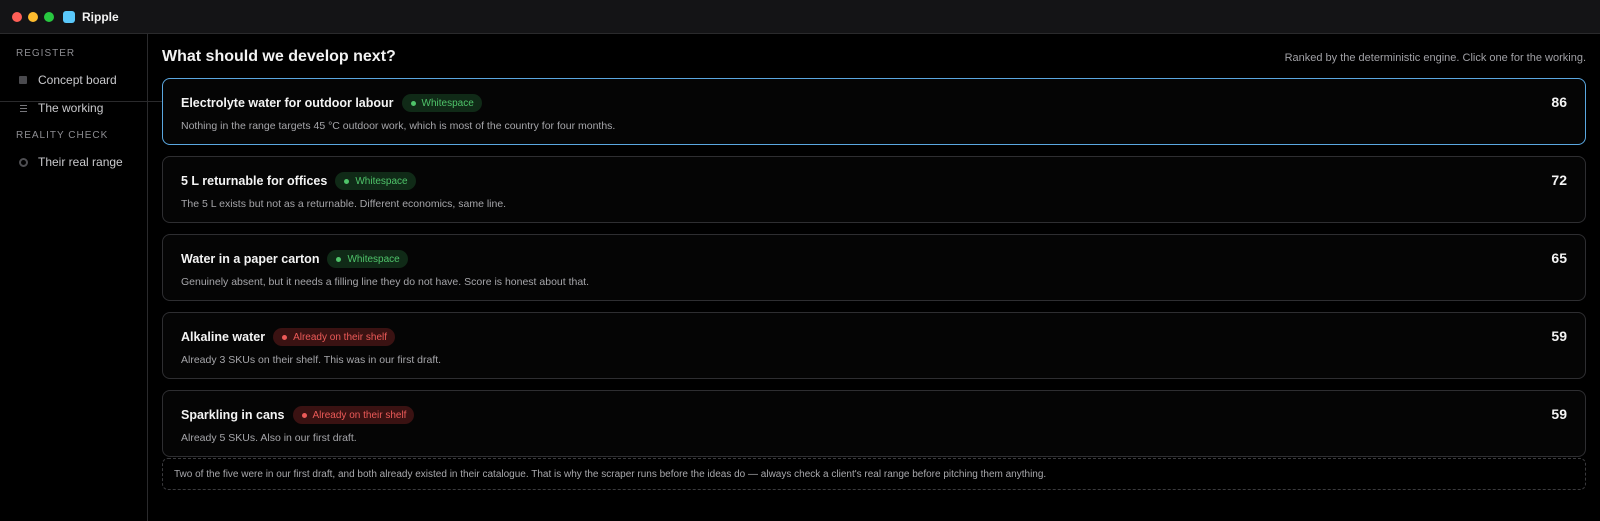 The height and width of the screenshot is (521, 1600). Describe the element at coordinates (250, 259) in the screenshot. I see `idea-title: Water in a paper carton` at that location.